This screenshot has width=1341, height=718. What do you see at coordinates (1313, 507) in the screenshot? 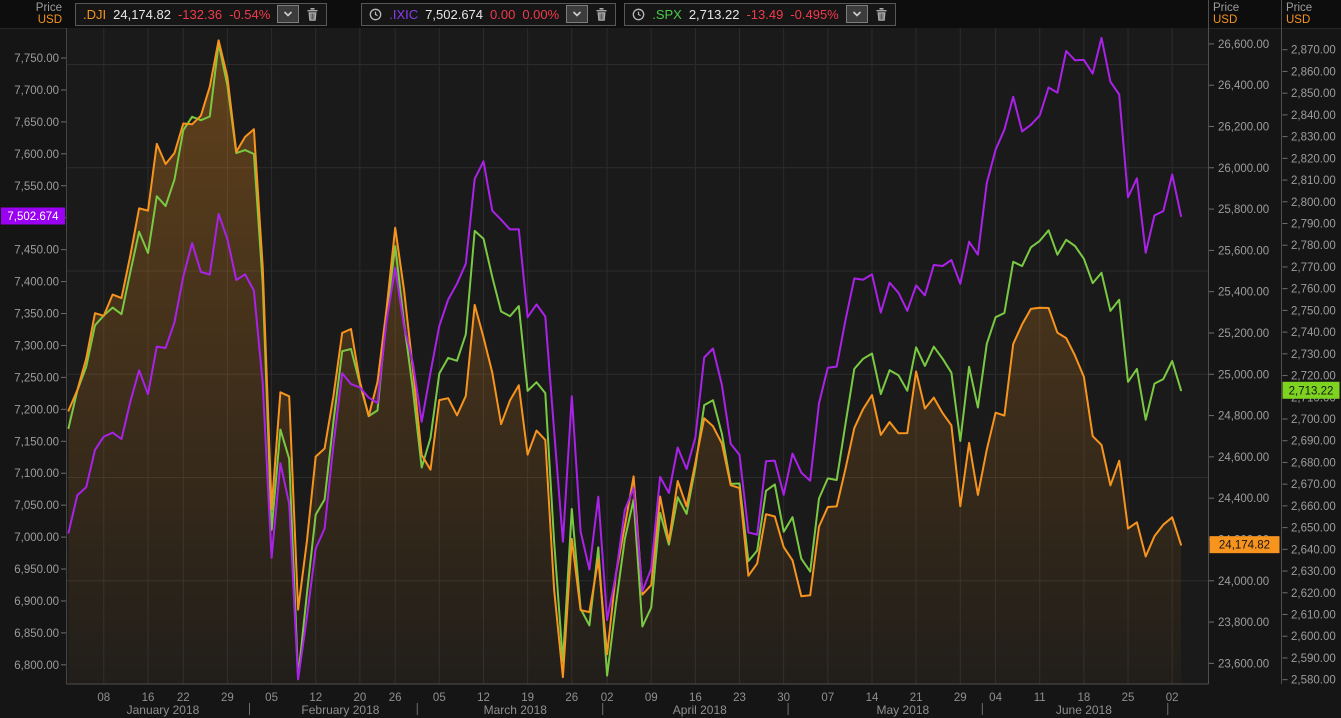
I see `right-axis2-tick-label: 2,660.00` at bounding box center [1313, 507].